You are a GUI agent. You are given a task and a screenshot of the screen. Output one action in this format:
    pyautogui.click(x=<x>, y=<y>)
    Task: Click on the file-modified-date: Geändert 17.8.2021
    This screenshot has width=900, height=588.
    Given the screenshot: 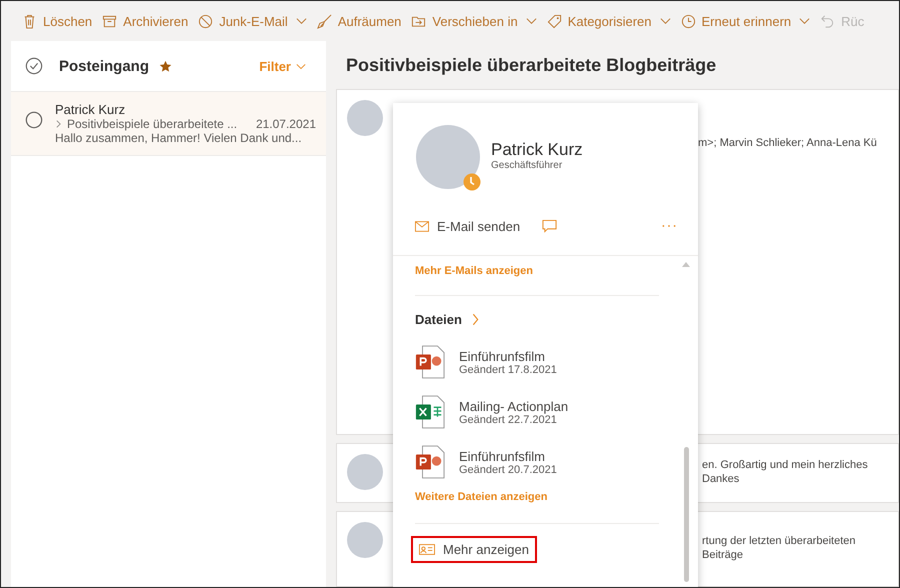 What is the action you would take?
    pyautogui.click(x=508, y=370)
    